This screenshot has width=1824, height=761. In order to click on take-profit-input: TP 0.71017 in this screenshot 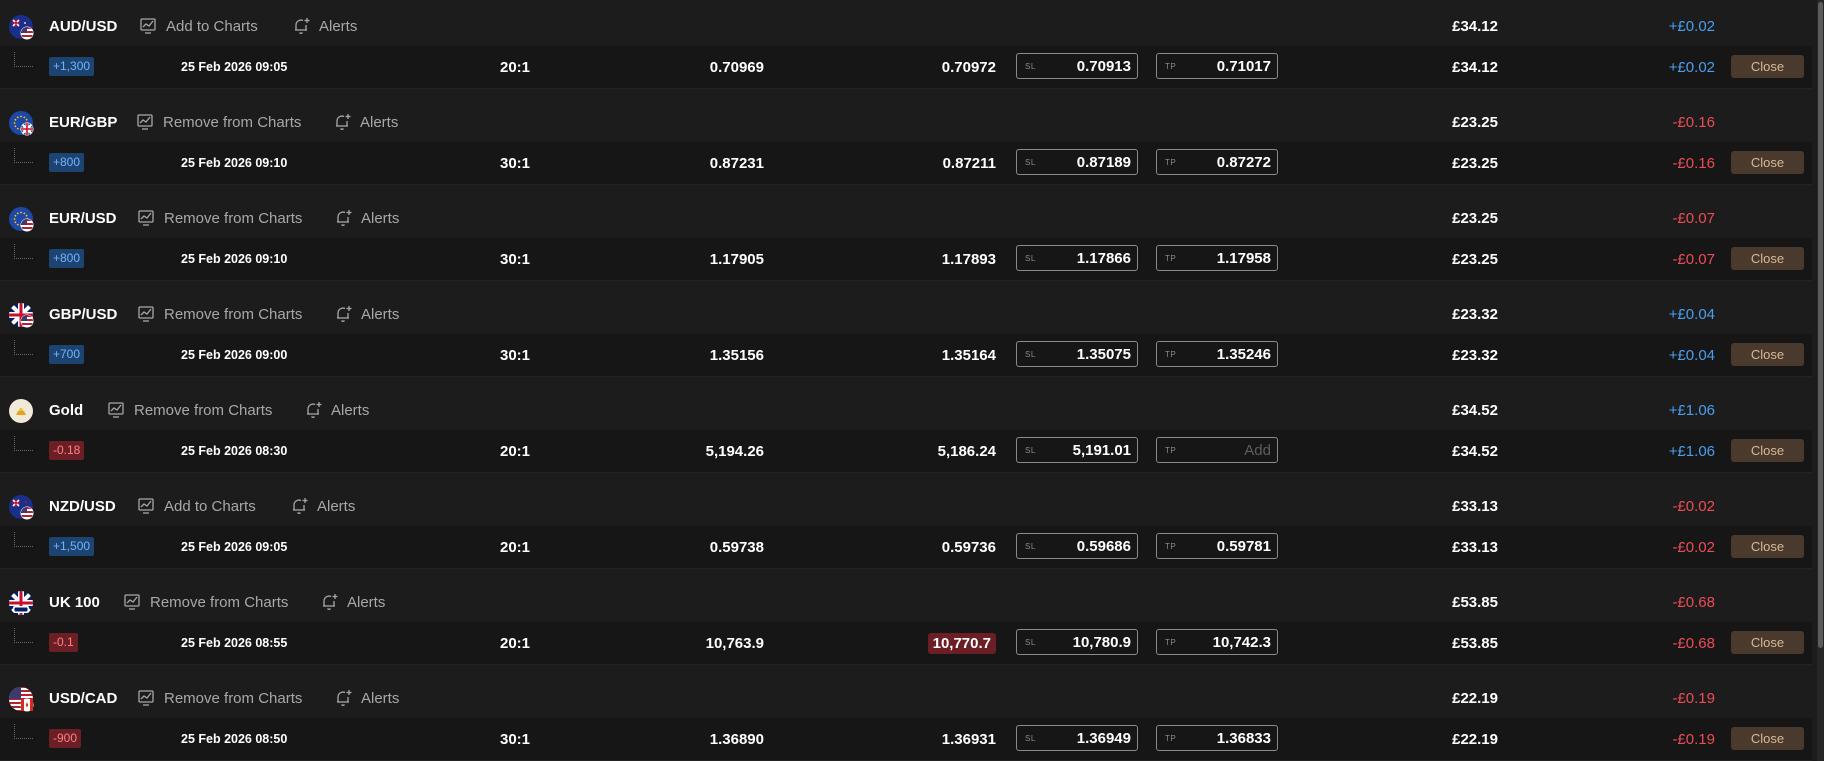, I will do `click(1217, 66)`.